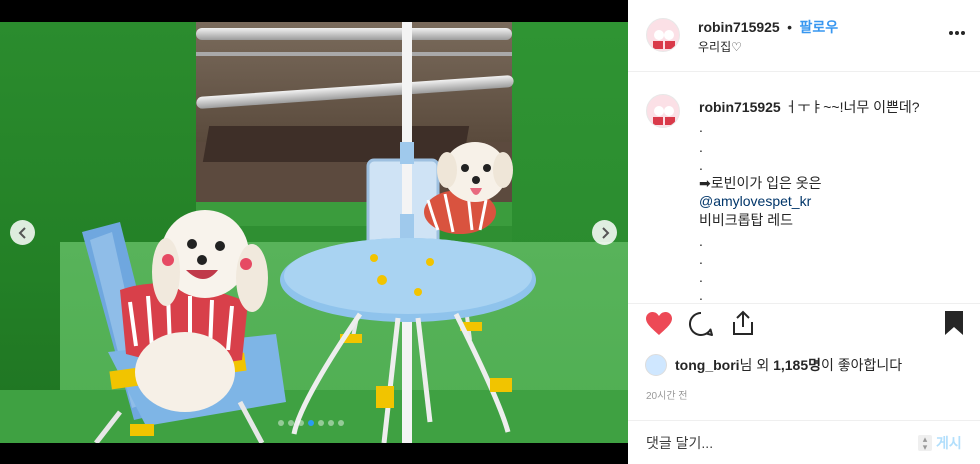  Describe the element at coordinates (760, 183) in the screenshot. I see `caption-line: ➡로빈이가 입은 옷은` at that location.